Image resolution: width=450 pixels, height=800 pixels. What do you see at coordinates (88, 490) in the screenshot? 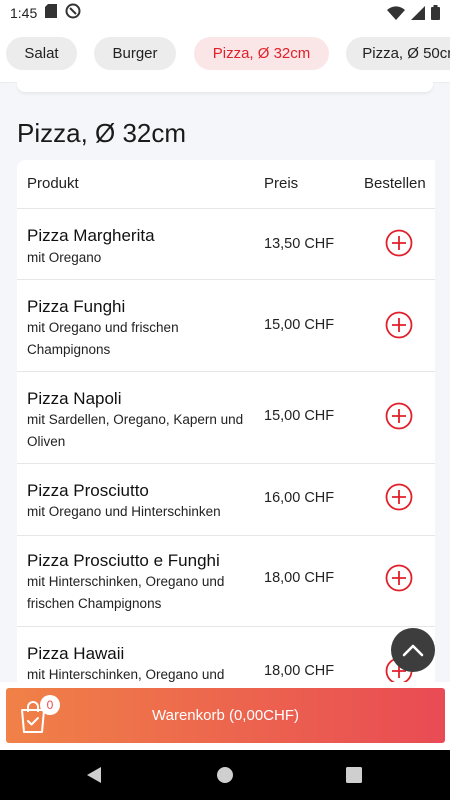
I see `product-name: Pizza Prosciutto` at bounding box center [88, 490].